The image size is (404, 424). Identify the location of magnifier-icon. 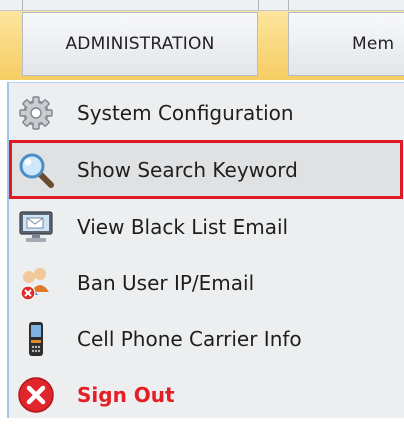
(36, 170).